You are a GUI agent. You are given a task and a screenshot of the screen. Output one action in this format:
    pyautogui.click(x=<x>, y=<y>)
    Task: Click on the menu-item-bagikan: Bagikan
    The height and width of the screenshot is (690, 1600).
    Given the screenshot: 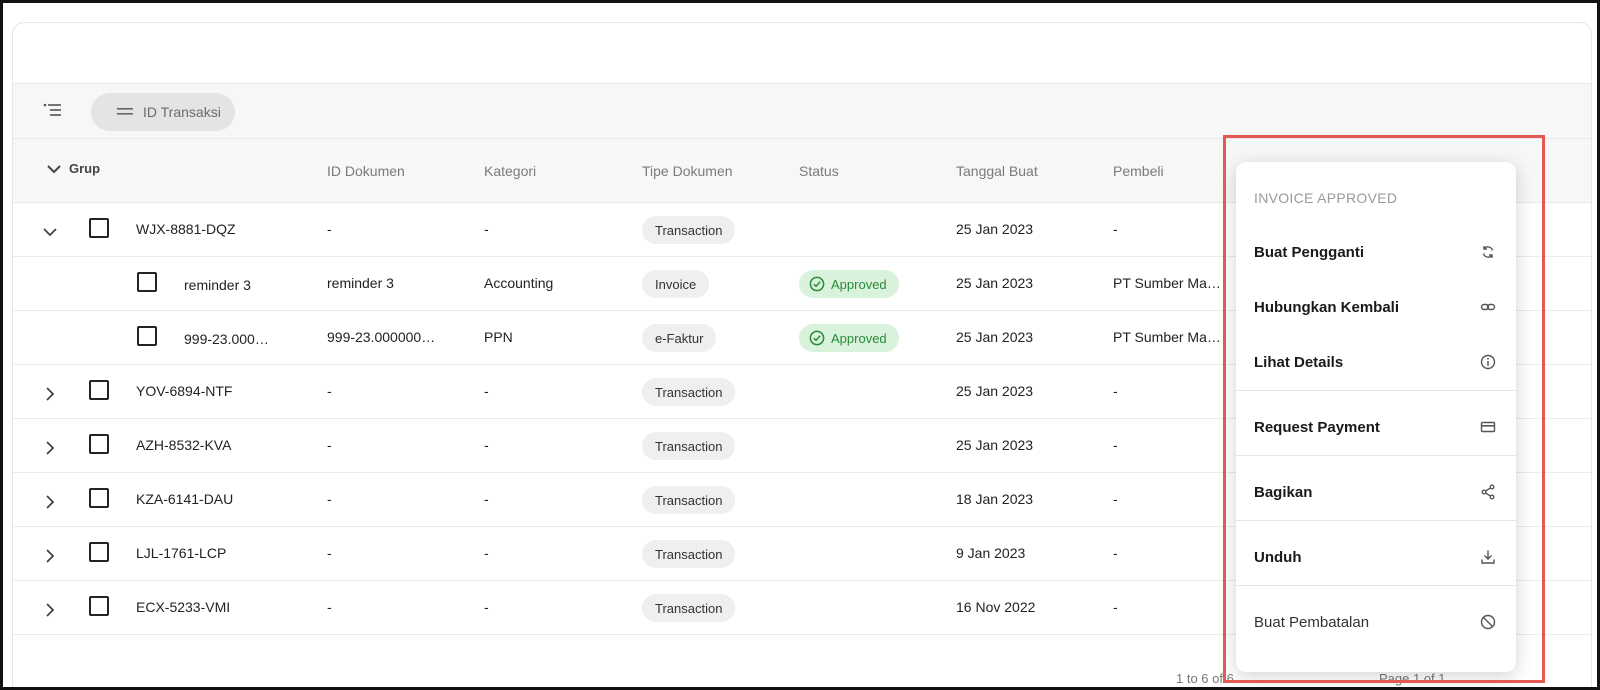 What is the action you would take?
    pyautogui.click(x=1376, y=492)
    